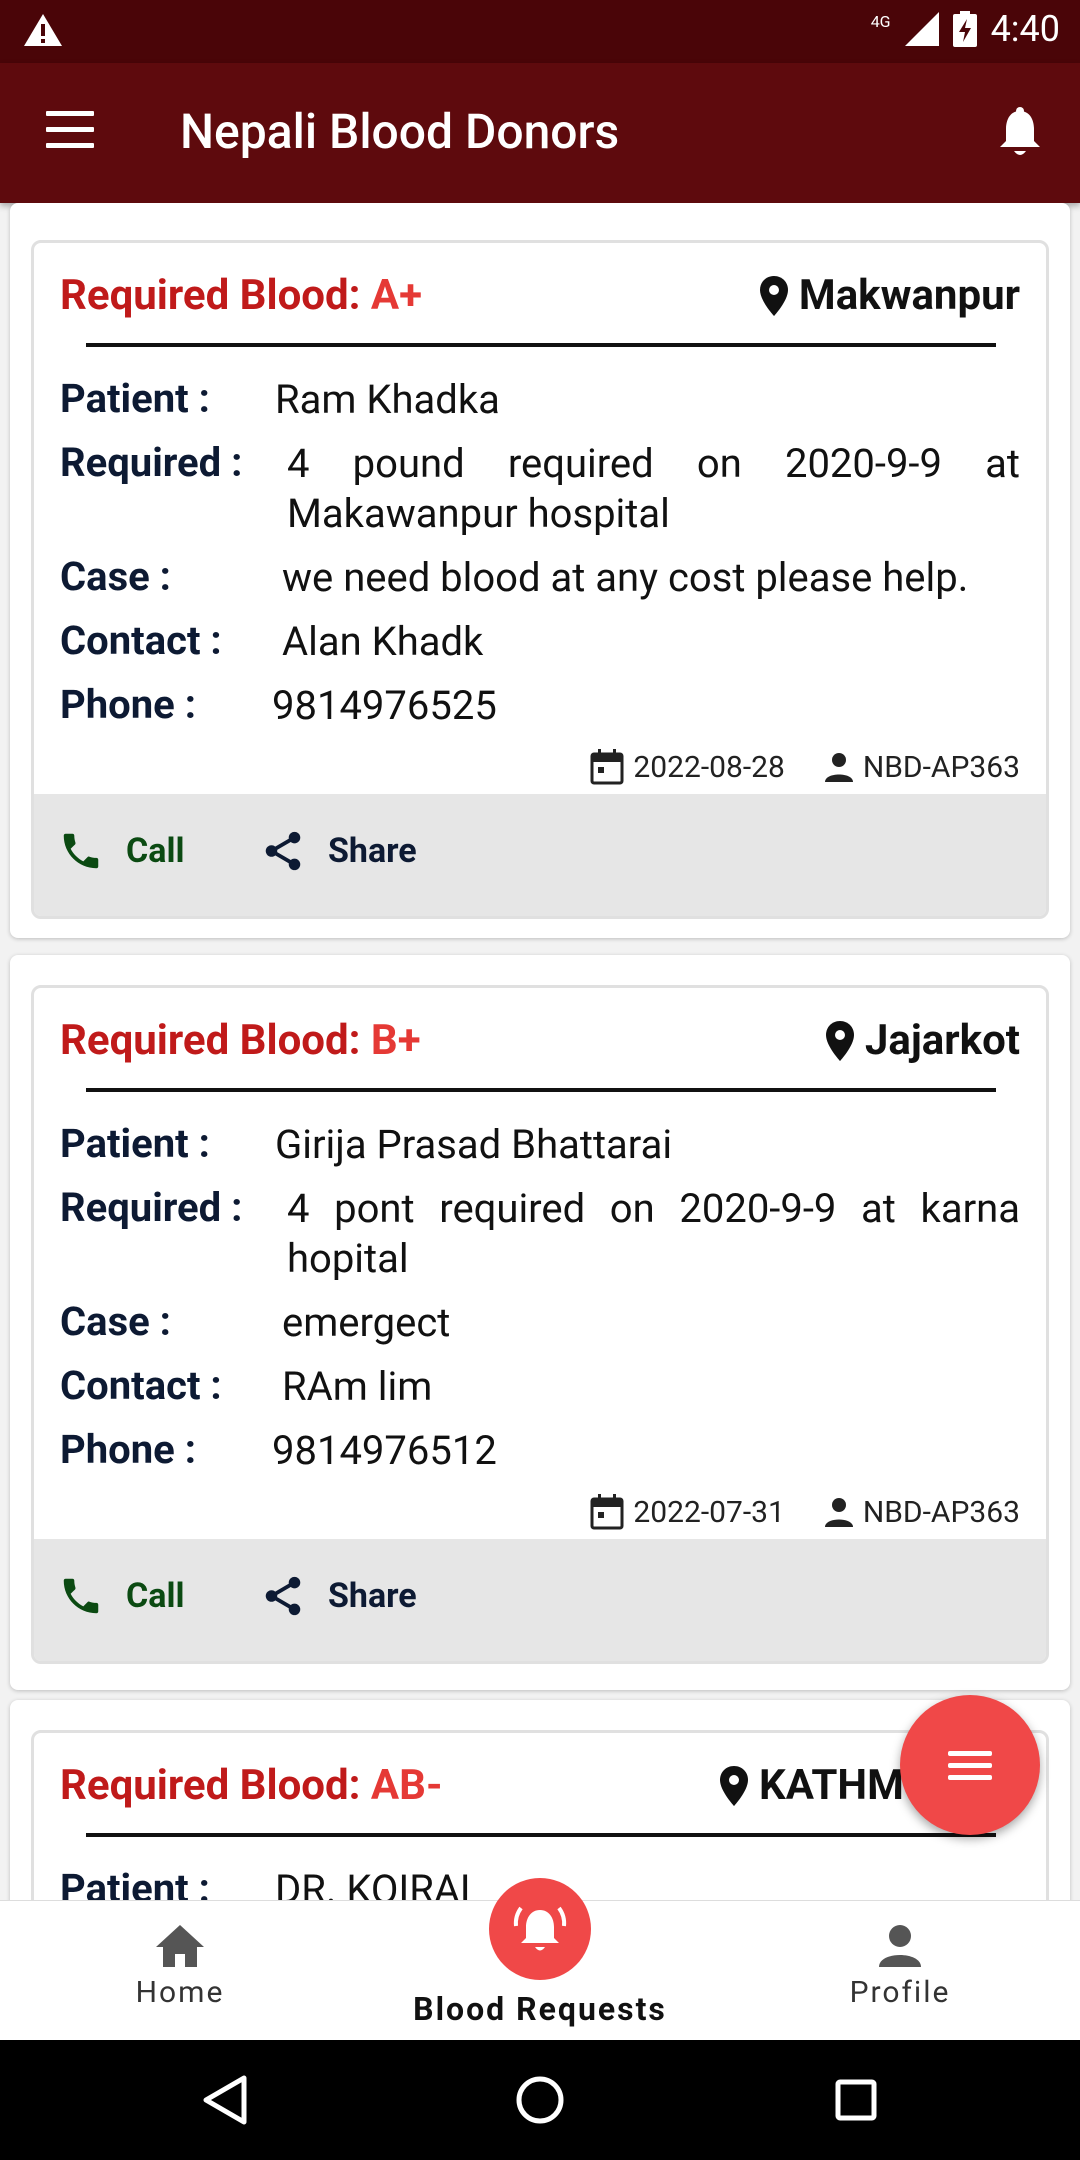 The image size is (1080, 2160). Describe the element at coordinates (804, 1512) in the screenshot. I see `post-meta: 2022-07-31 NBD-AP363` at that location.